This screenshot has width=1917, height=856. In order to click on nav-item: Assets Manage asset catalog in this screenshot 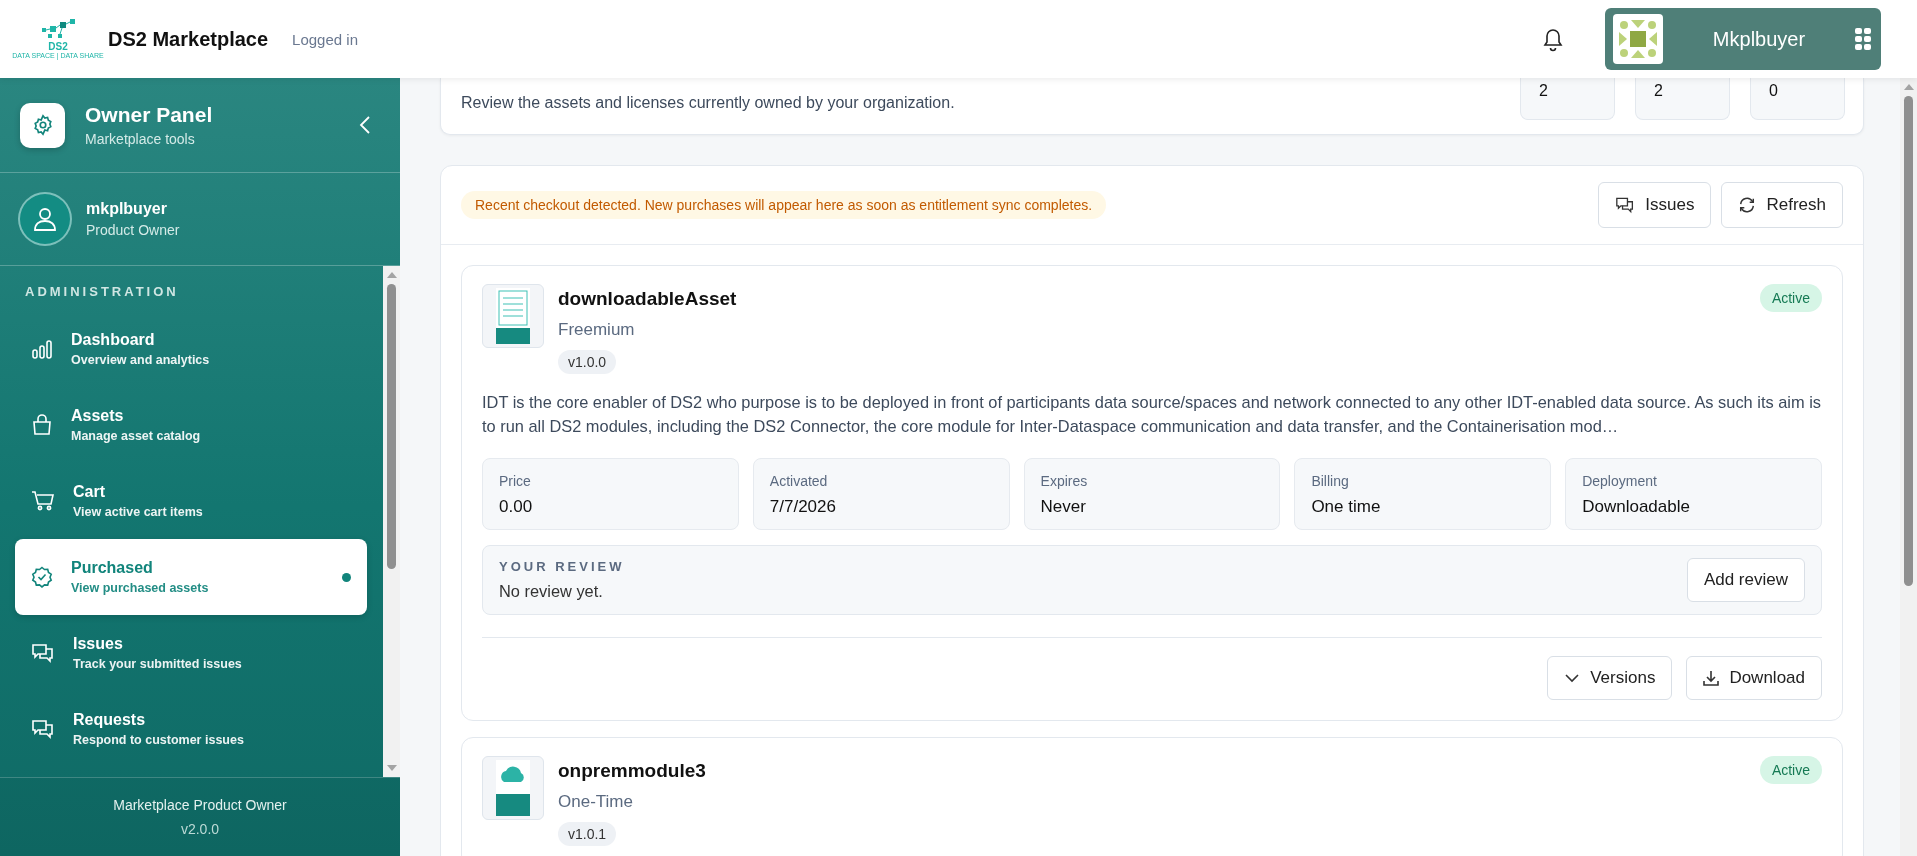, I will do `click(191, 425)`.